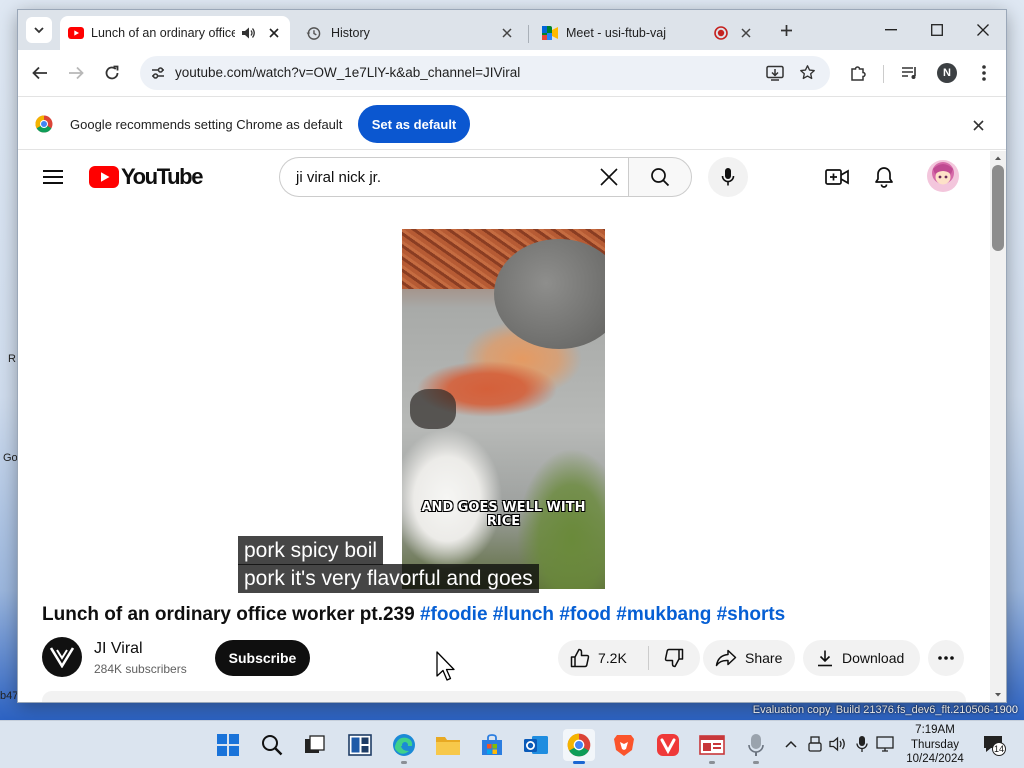  Describe the element at coordinates (998, 208) in the screenshot. I see `scrollbar-thumb` at that location.